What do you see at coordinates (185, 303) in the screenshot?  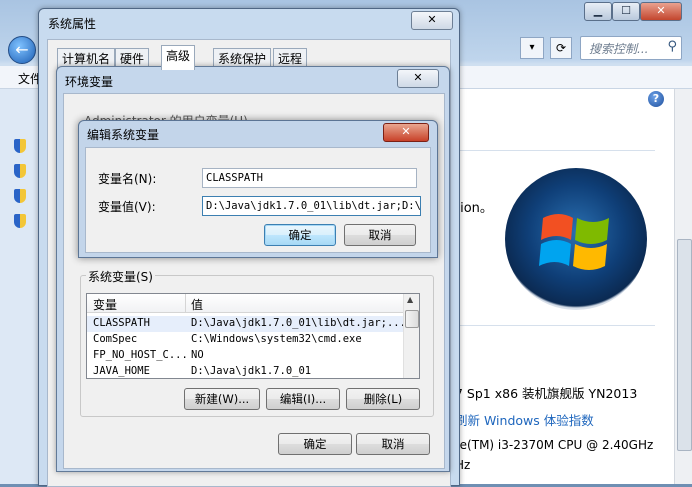 I see `column-separator` at bounding box center [185, 303].